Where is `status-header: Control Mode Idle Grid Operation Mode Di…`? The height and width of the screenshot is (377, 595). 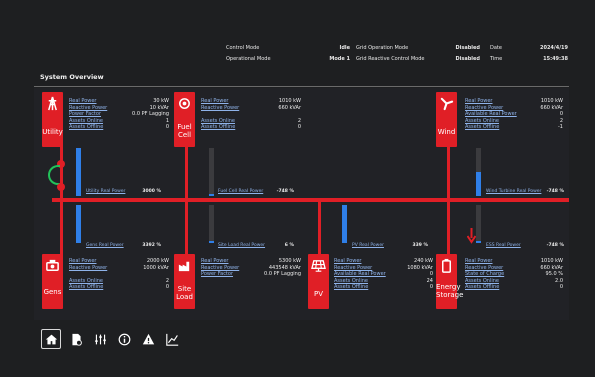 status-header: Control Mode Idle Grid Operation Mode Di… is located at coordinates (301, 56).